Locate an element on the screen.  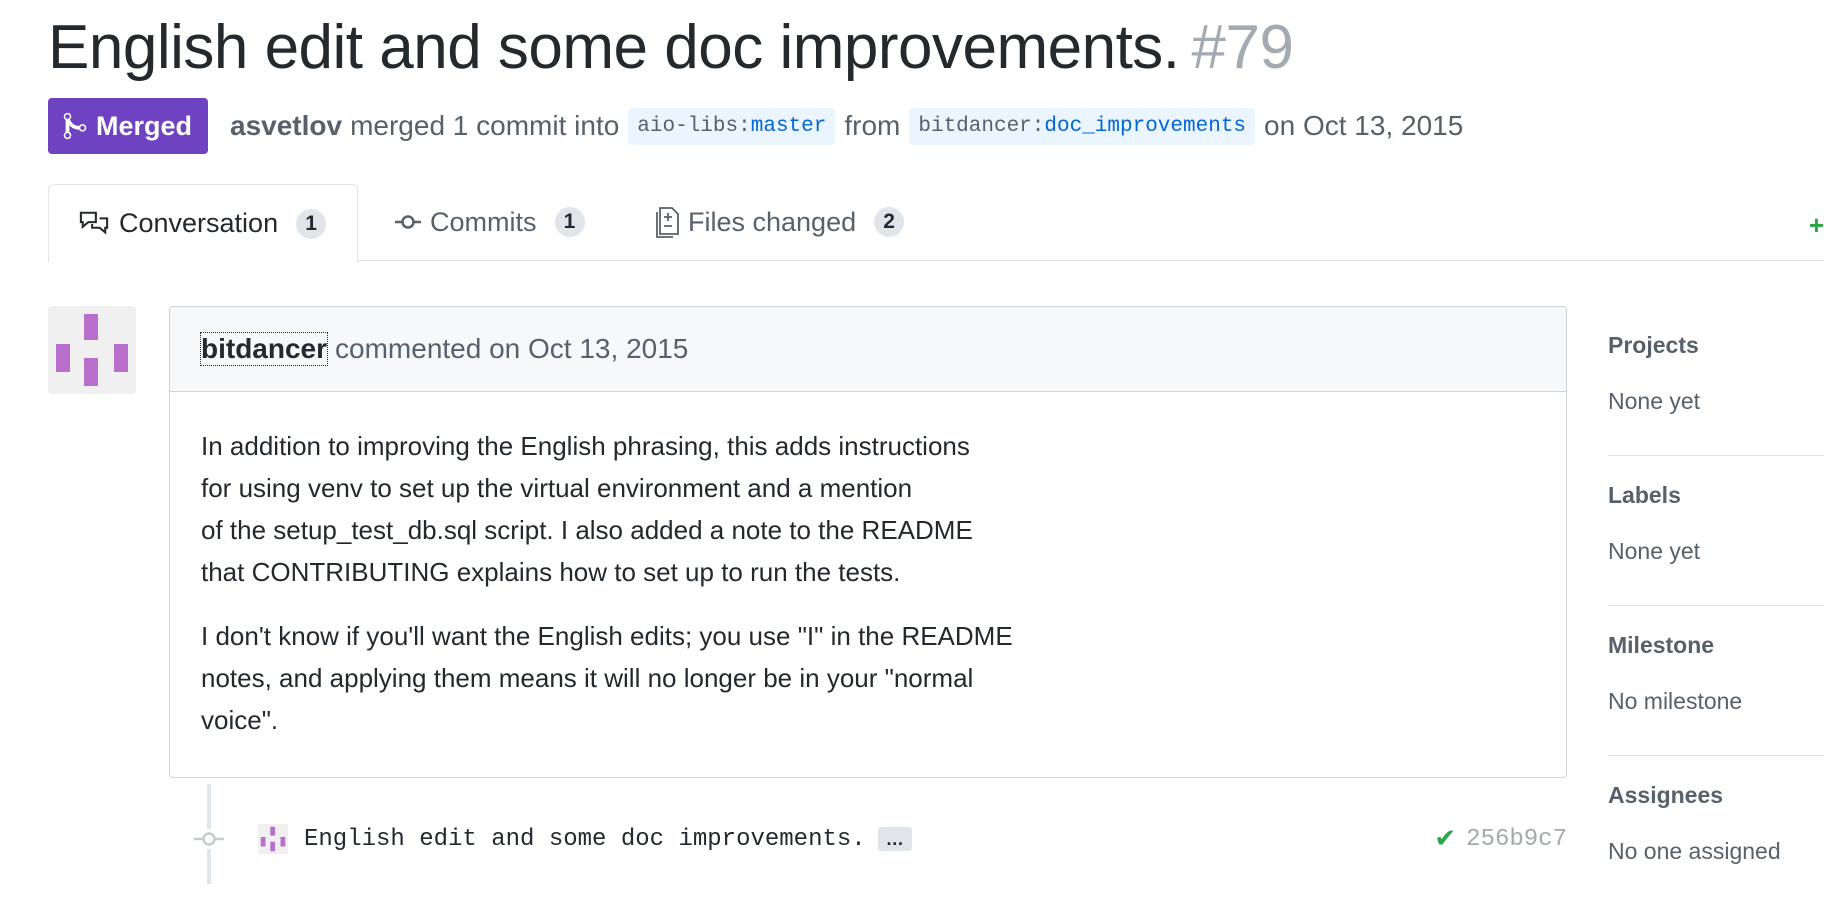
sidebar-labels: Labels None yet is located at coordinates (1716, 531).